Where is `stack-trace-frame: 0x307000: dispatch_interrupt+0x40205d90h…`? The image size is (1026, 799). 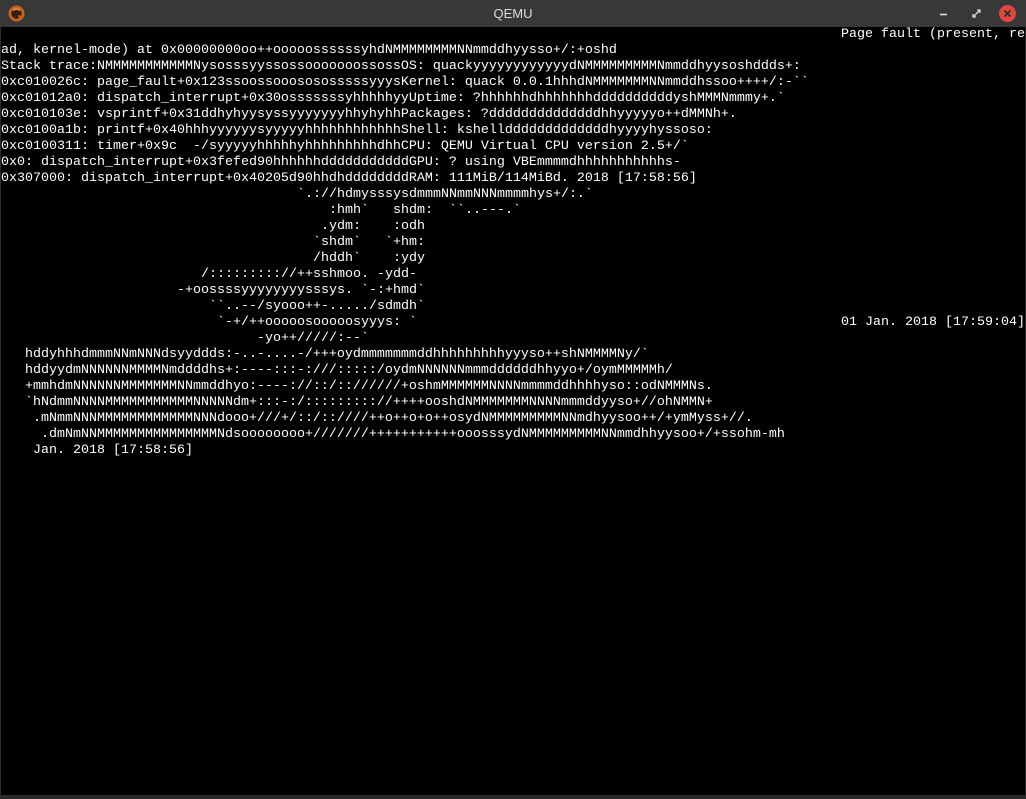
stack-trace-frame: 0x307000: dispatch_interrupt+0x40205d90h… is located at coordinates (349, 178).